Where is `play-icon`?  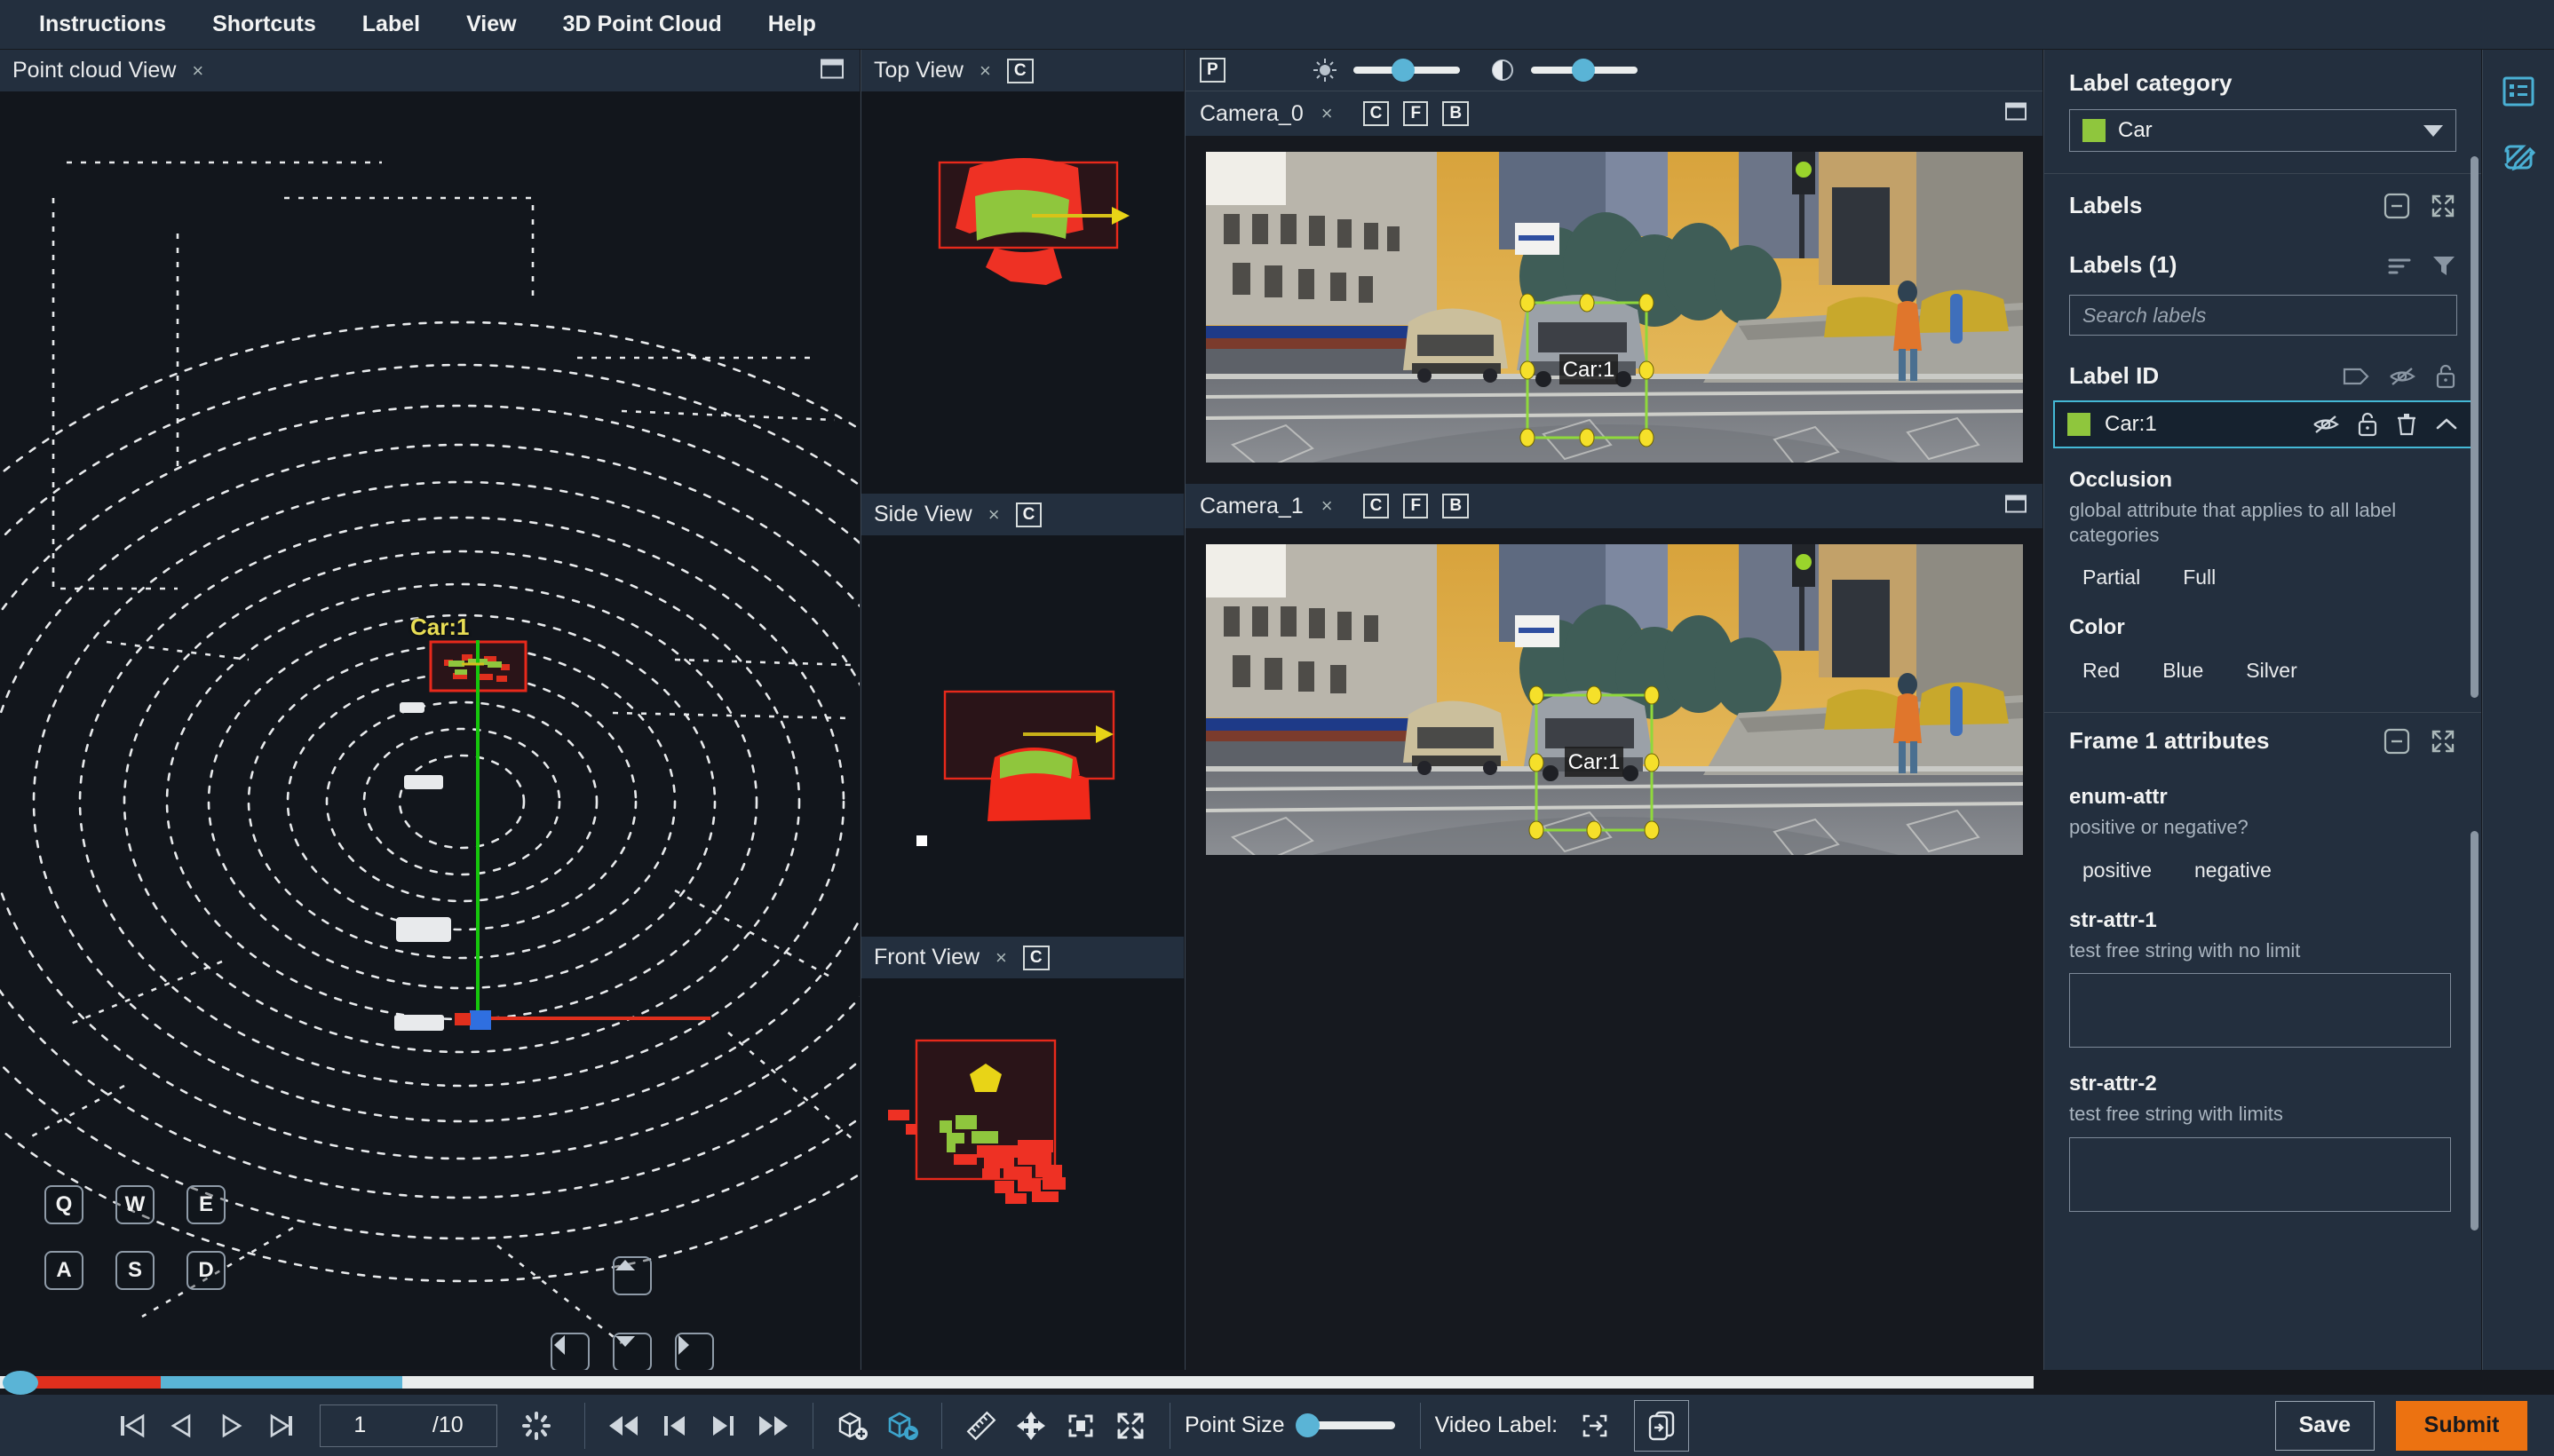
play-icon is located at coordinates (231, 1426).